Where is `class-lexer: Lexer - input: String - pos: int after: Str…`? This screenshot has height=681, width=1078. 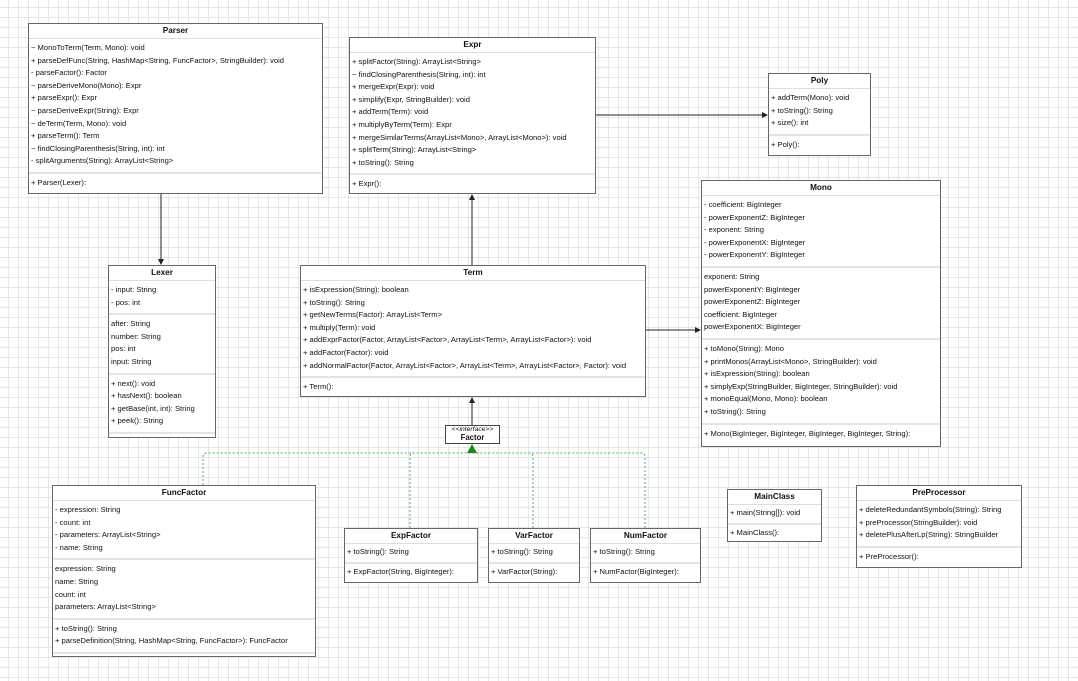
class-lexer: Lexer - input: String - pos: int after: Str… is located at coordinates (162, 351).